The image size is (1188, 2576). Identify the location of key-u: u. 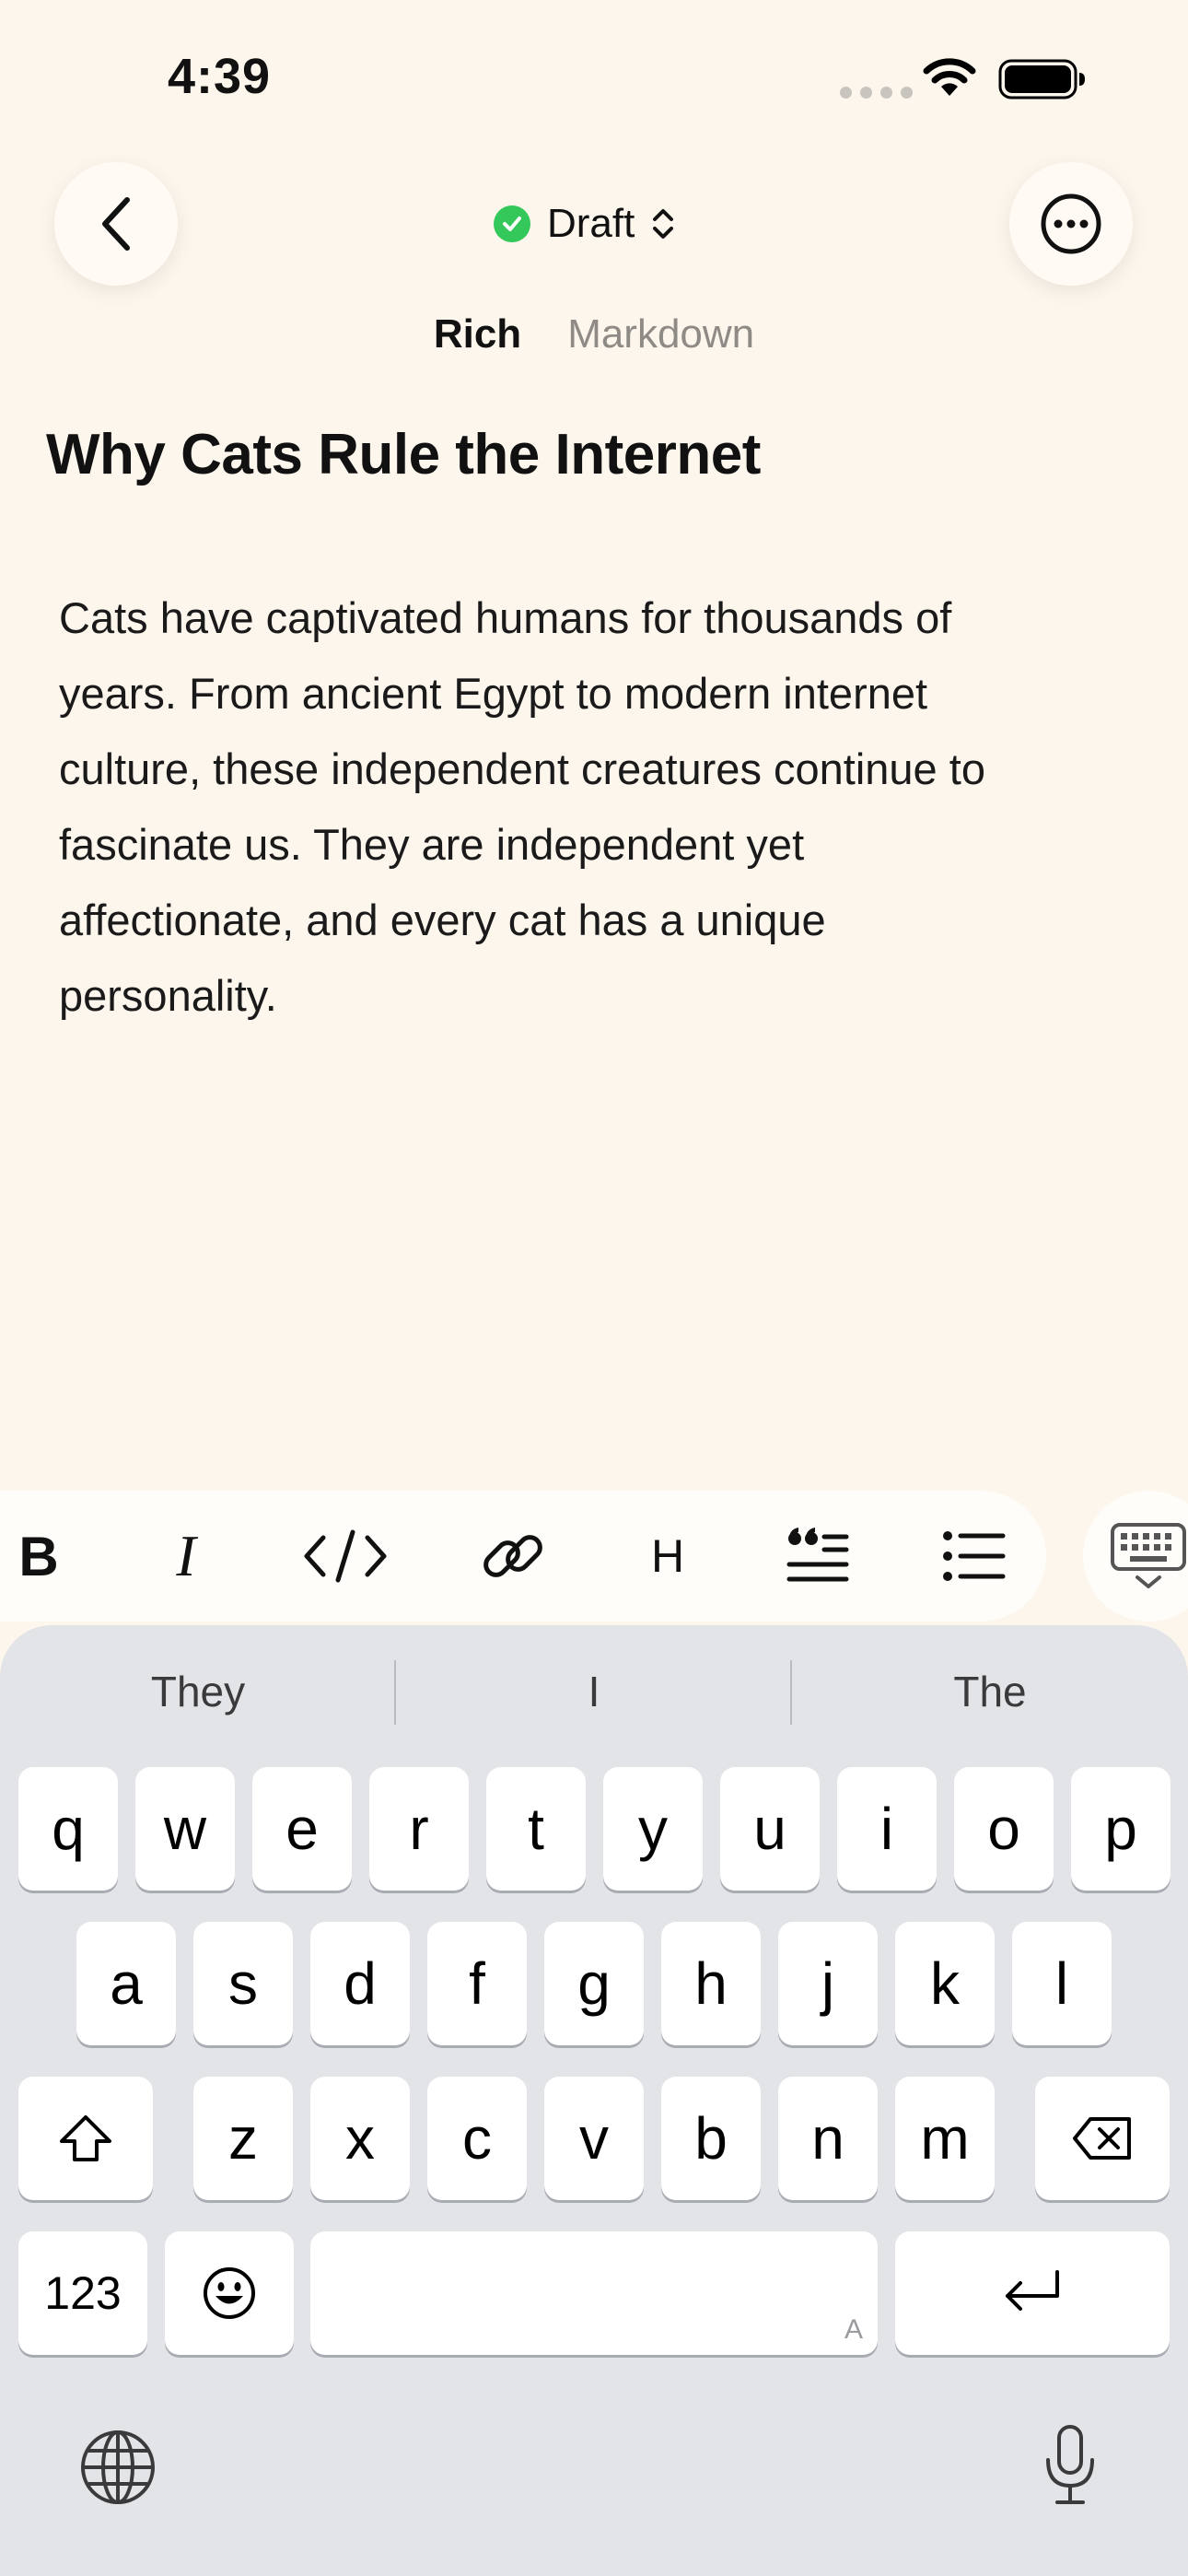
(770, 1829).